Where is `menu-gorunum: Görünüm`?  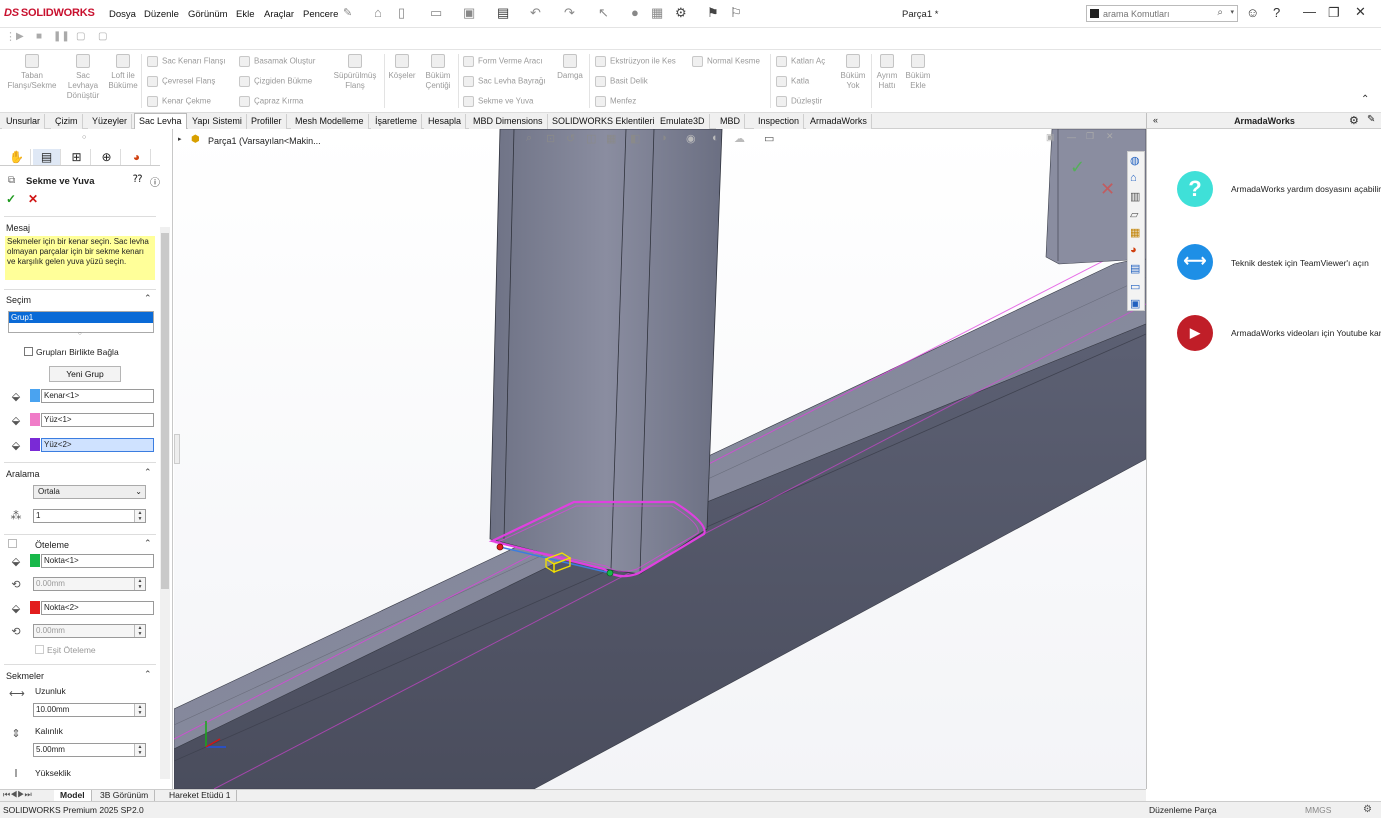 menu-gorunum: Görünüm is located at coordinates (208, 14).